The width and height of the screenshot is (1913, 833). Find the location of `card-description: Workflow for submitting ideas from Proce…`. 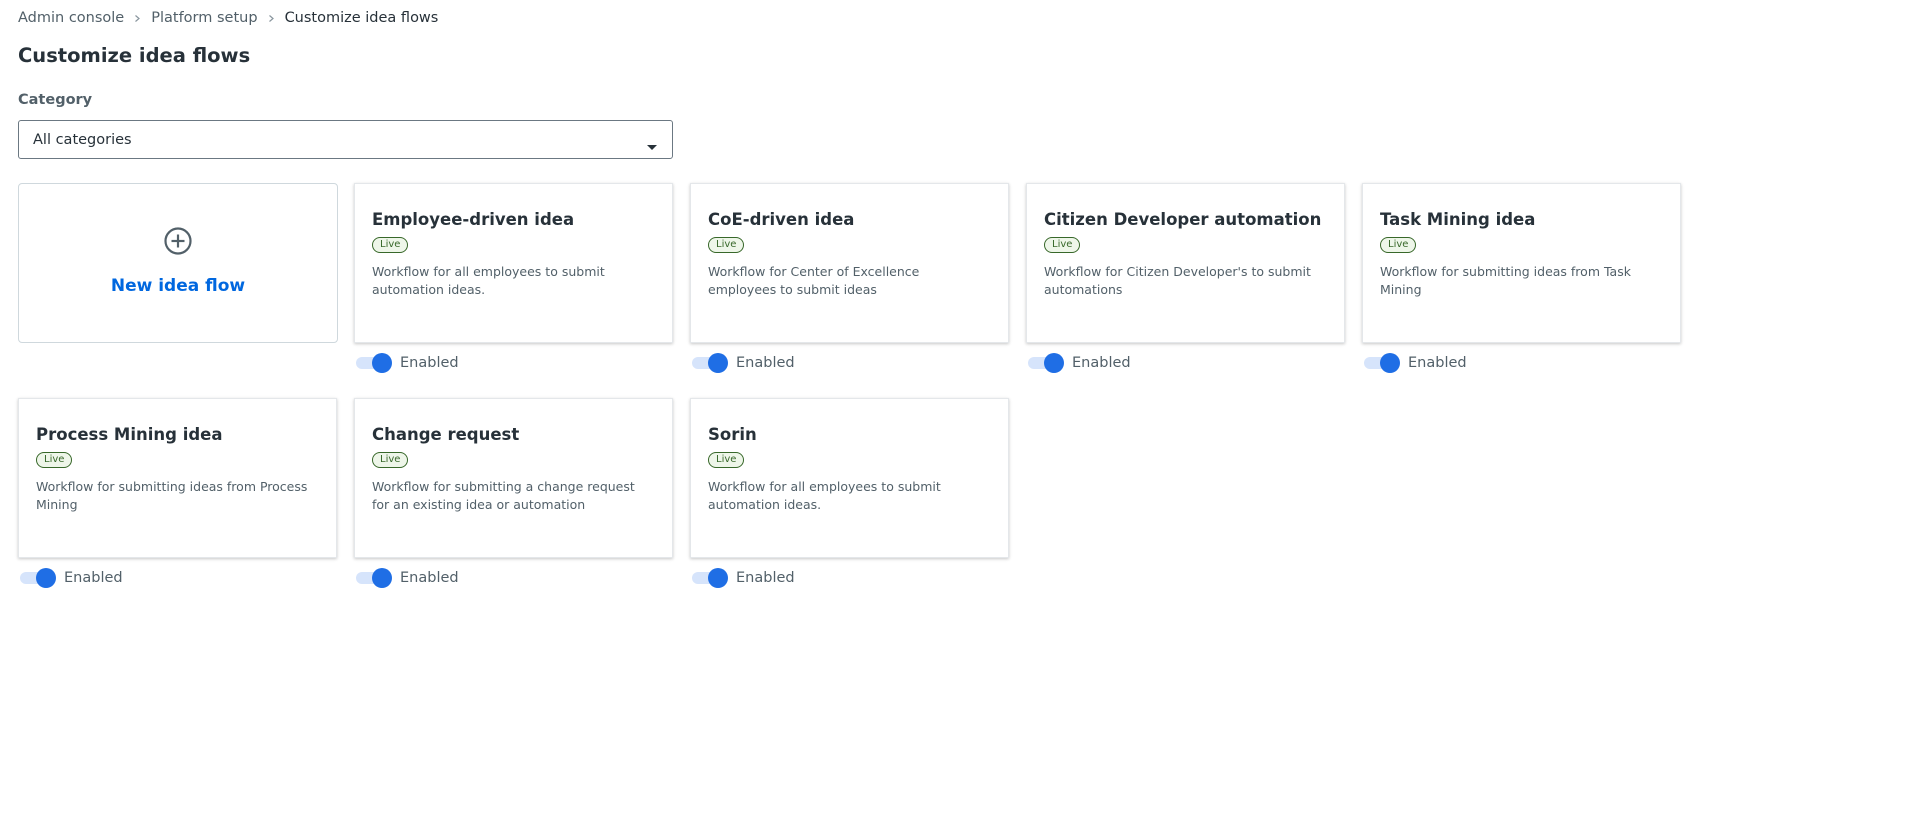

card-description: Workflow for submitting ideas from Proce… is located at coordinates (172, 495).